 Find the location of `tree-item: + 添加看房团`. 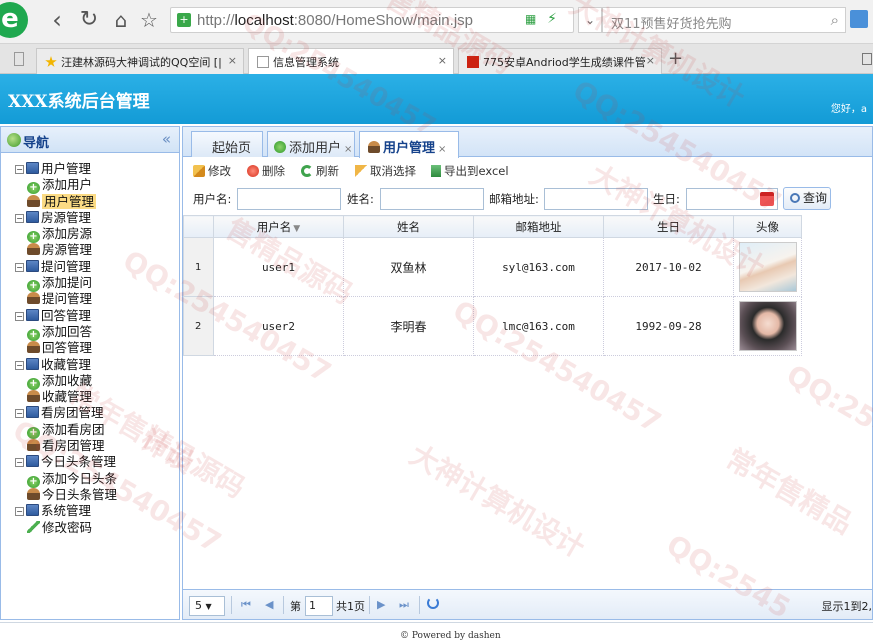

tree-item: + 添加看房团 is located at coordinates (95, 430).